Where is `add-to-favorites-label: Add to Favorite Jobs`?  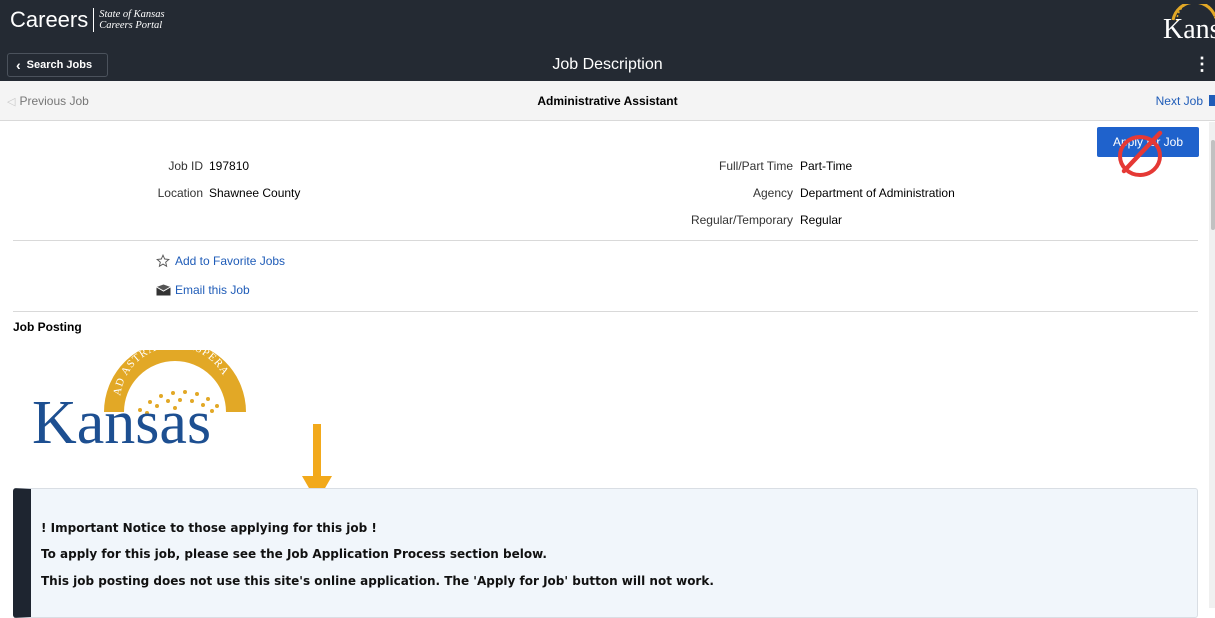 add-to-favorites-label: Add to Favorite Jobs is located at coordinates (230, 261).